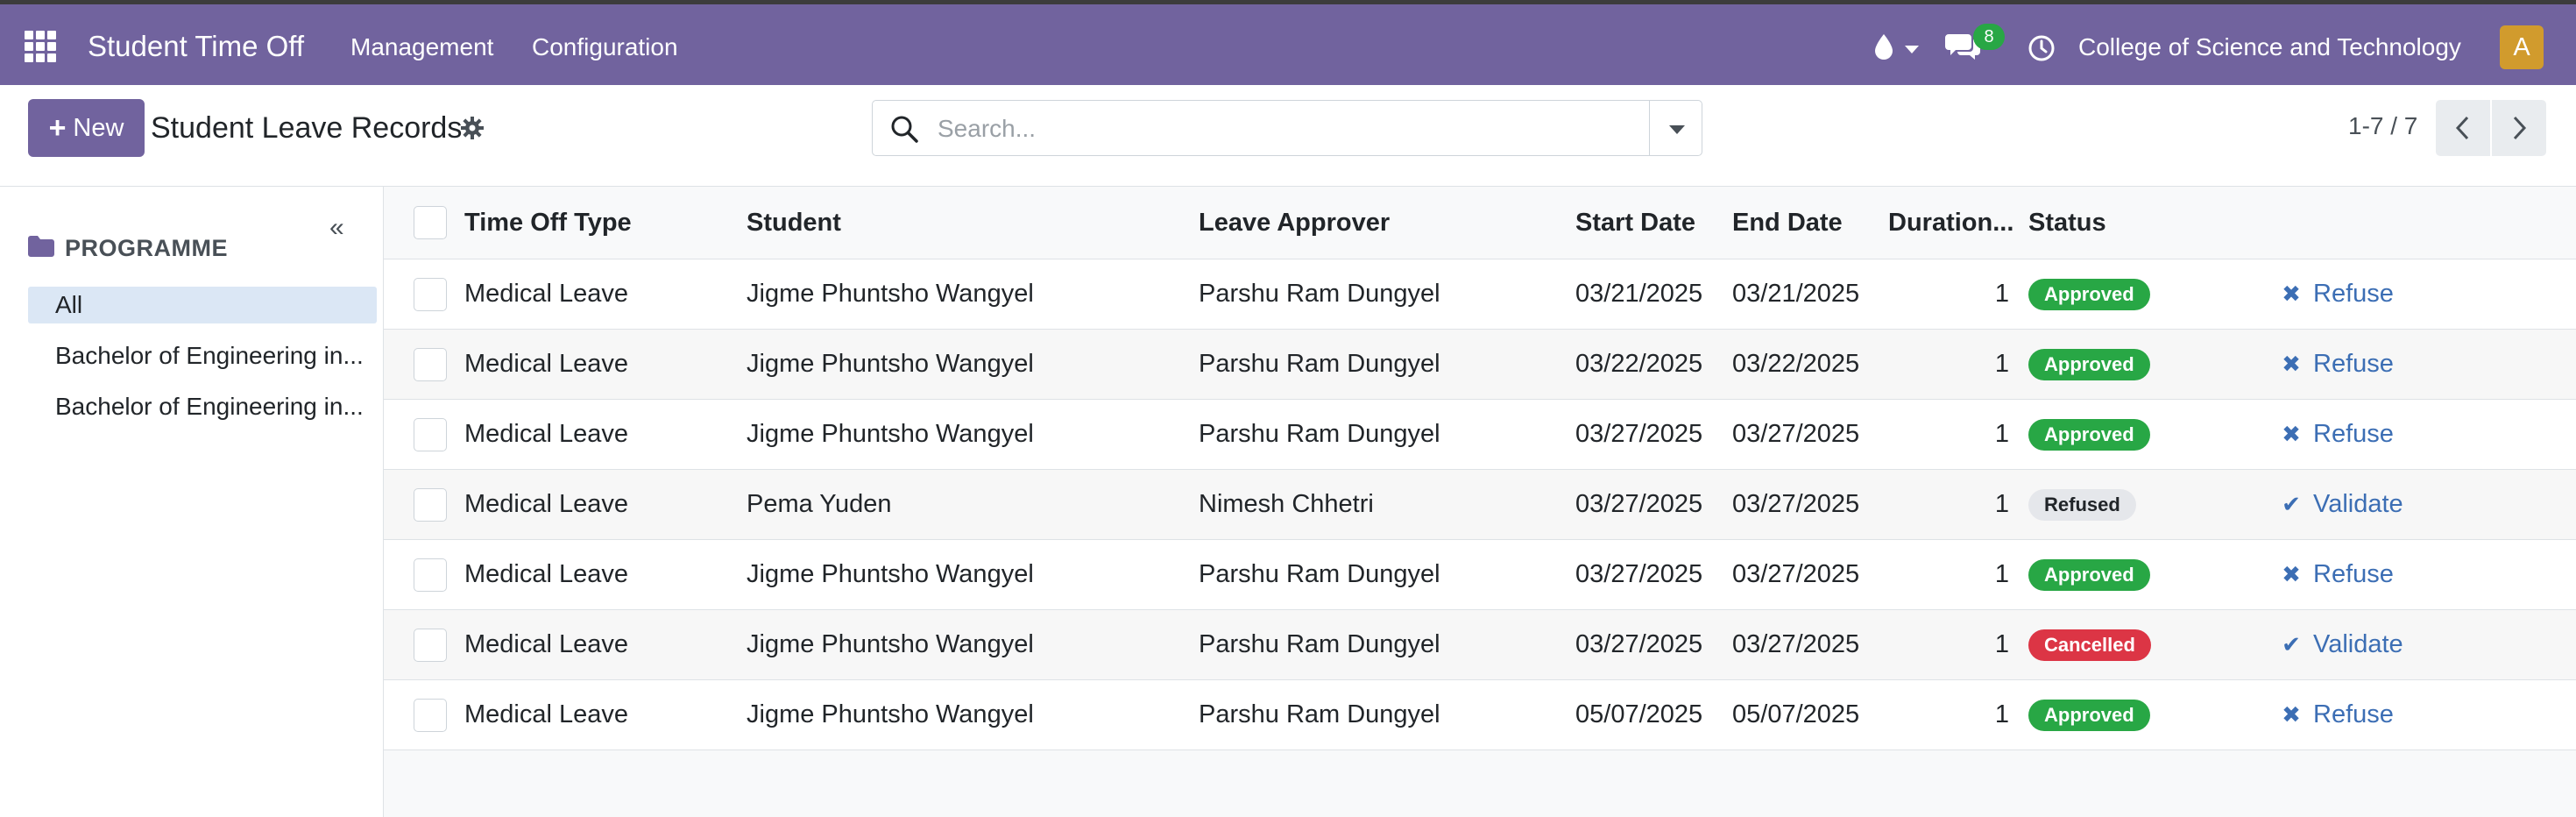 The image size is (2576, 817). Describe the element at coordinates (1810, 364) in the screenshot. I see `cell-end-date: 03/22/2025` at that location.